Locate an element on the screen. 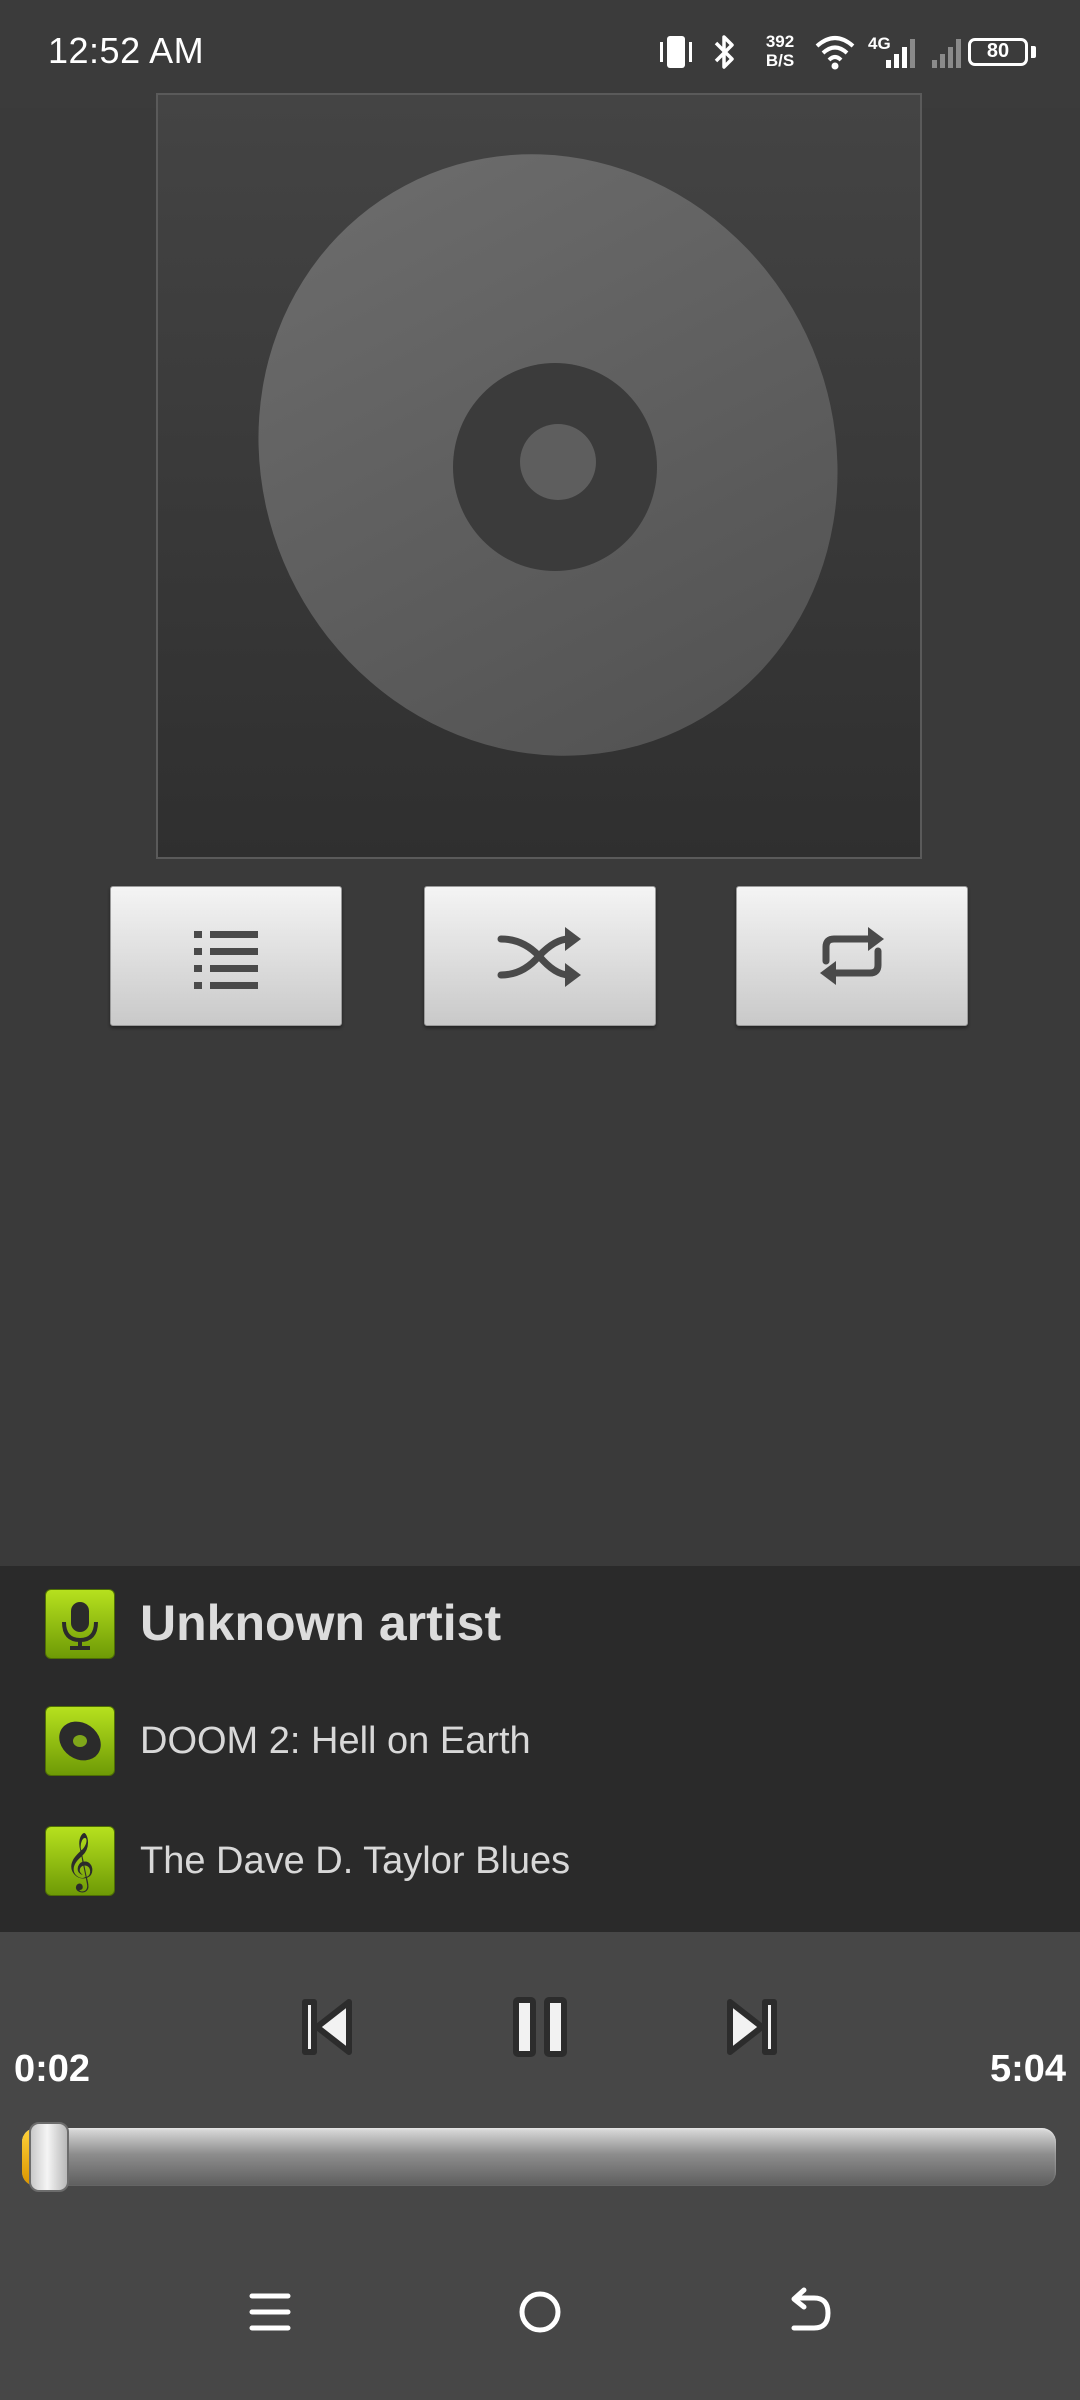 The image size is (1080, 2400). treble-clef-icon: 𝄞 is located at coordinates (80, 1861).